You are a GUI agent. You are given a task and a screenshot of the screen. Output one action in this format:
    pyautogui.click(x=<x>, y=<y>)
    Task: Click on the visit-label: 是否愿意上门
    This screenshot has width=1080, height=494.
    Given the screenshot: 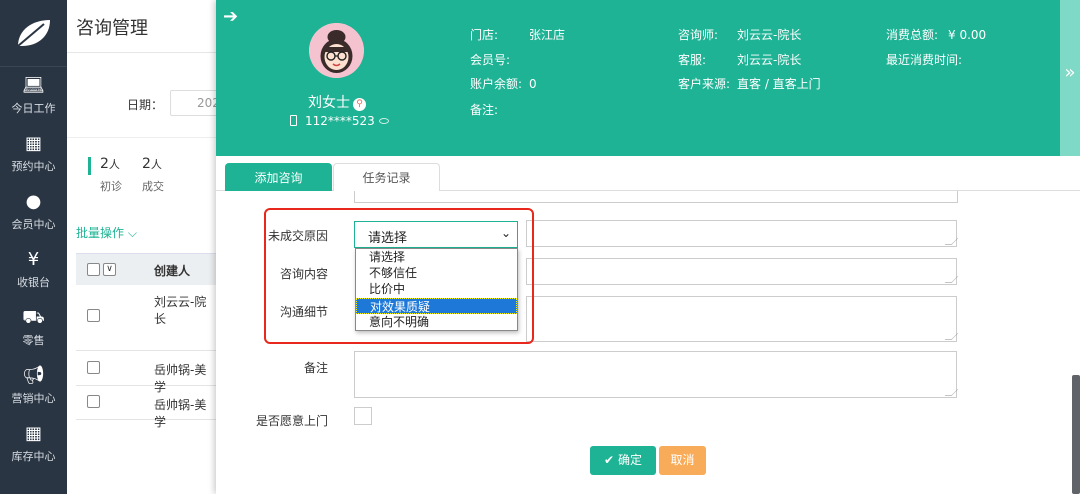 What is the action you would take?
    pyautogui.click(x=291, y=421)
    